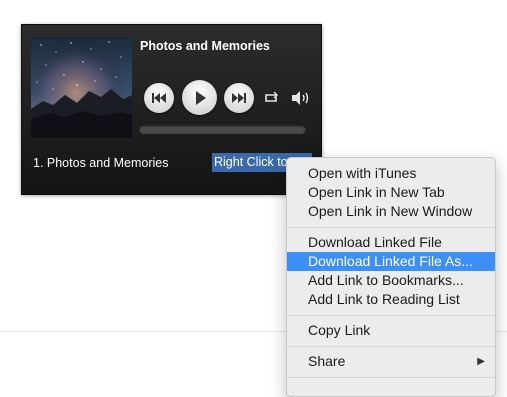  I want to click on menu-item-copy-link: Copy Link, so click(391, 330).